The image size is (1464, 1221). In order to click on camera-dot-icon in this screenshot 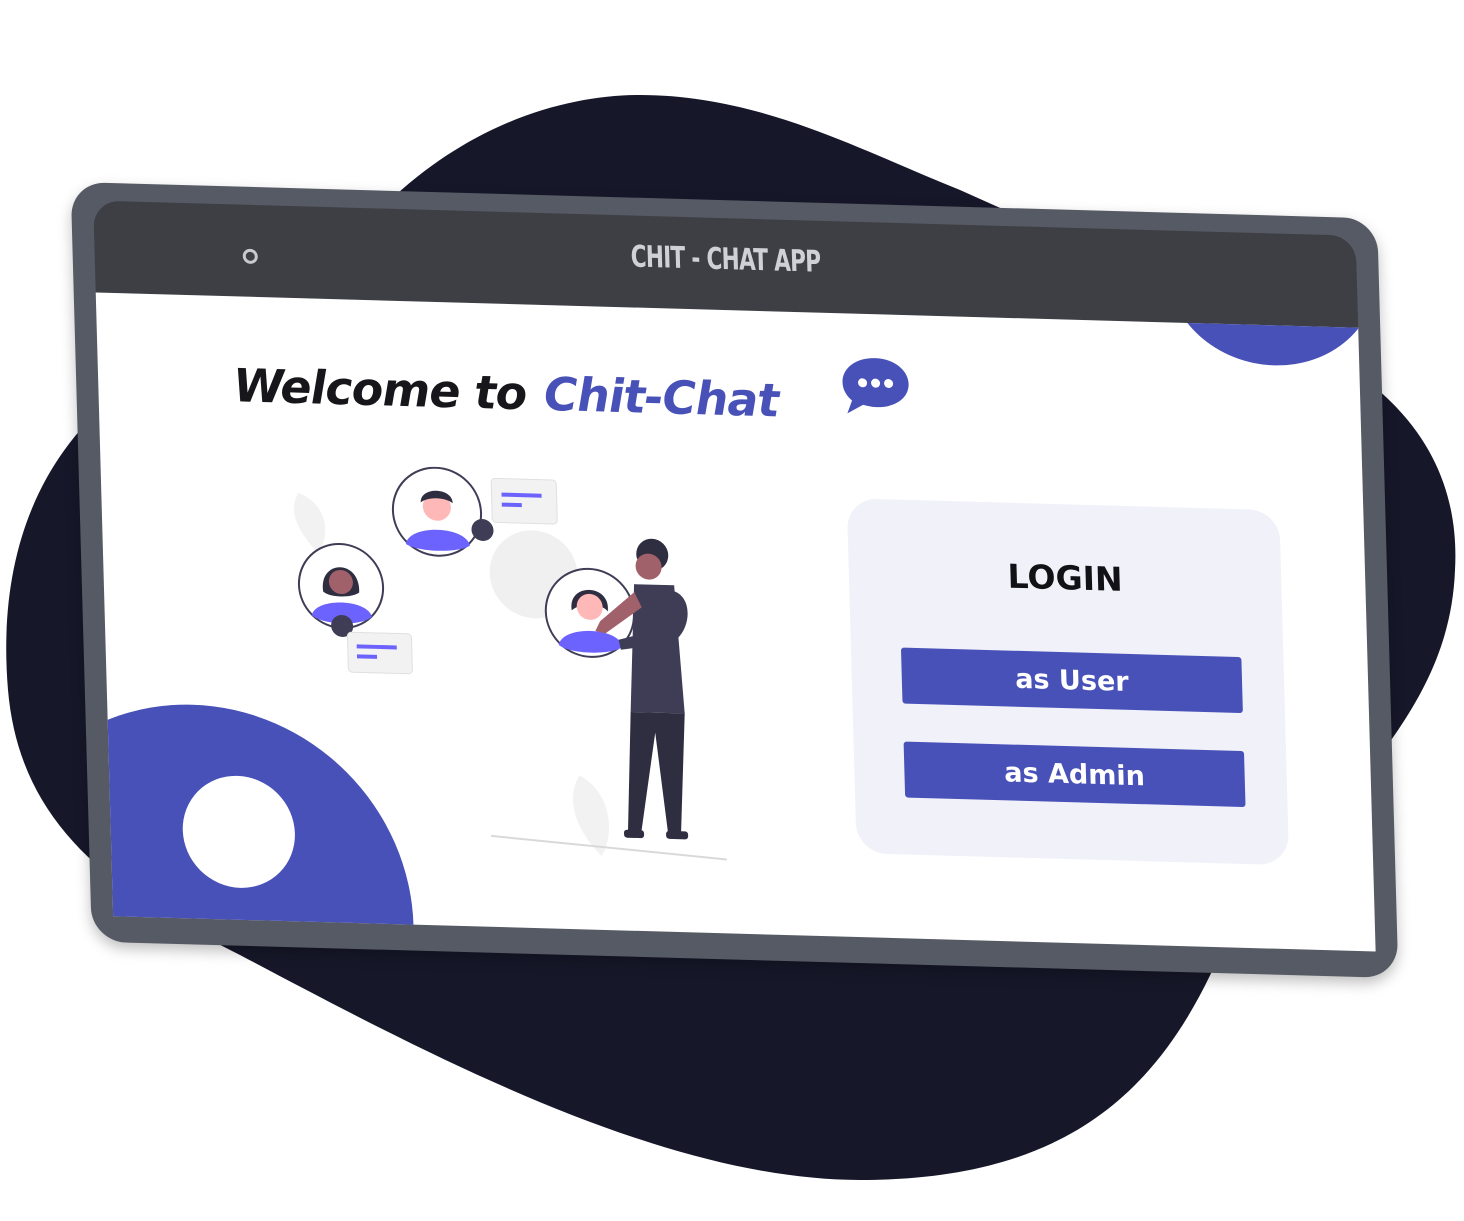, I will do `click(250, 256)`.